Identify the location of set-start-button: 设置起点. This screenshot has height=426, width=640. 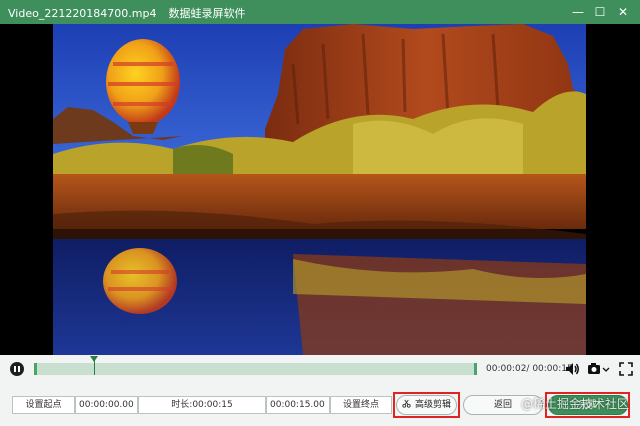
(43, 405).